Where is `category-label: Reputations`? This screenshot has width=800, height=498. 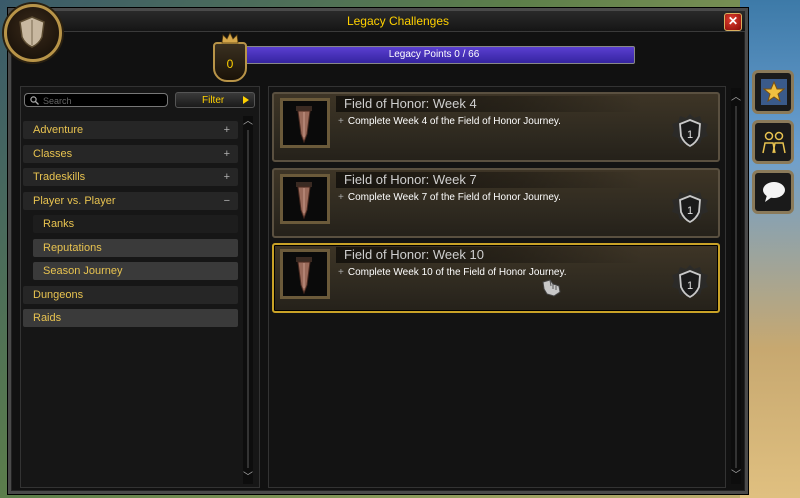 category-label: Reputations is located at coordinates (72, 247).